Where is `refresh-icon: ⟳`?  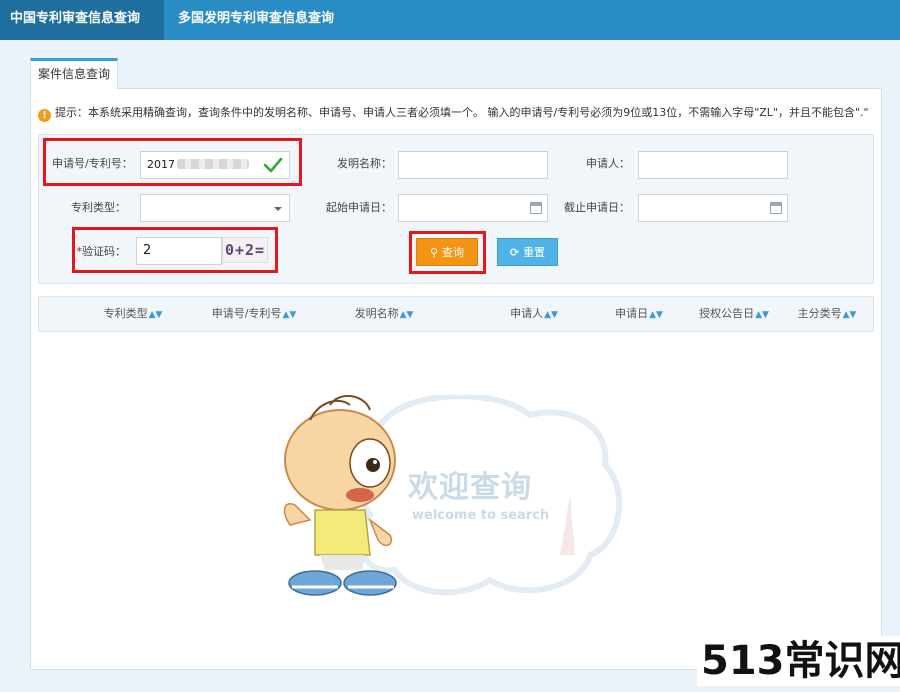 refresh-icon: ⟳ is located at coordinates (514, 252).